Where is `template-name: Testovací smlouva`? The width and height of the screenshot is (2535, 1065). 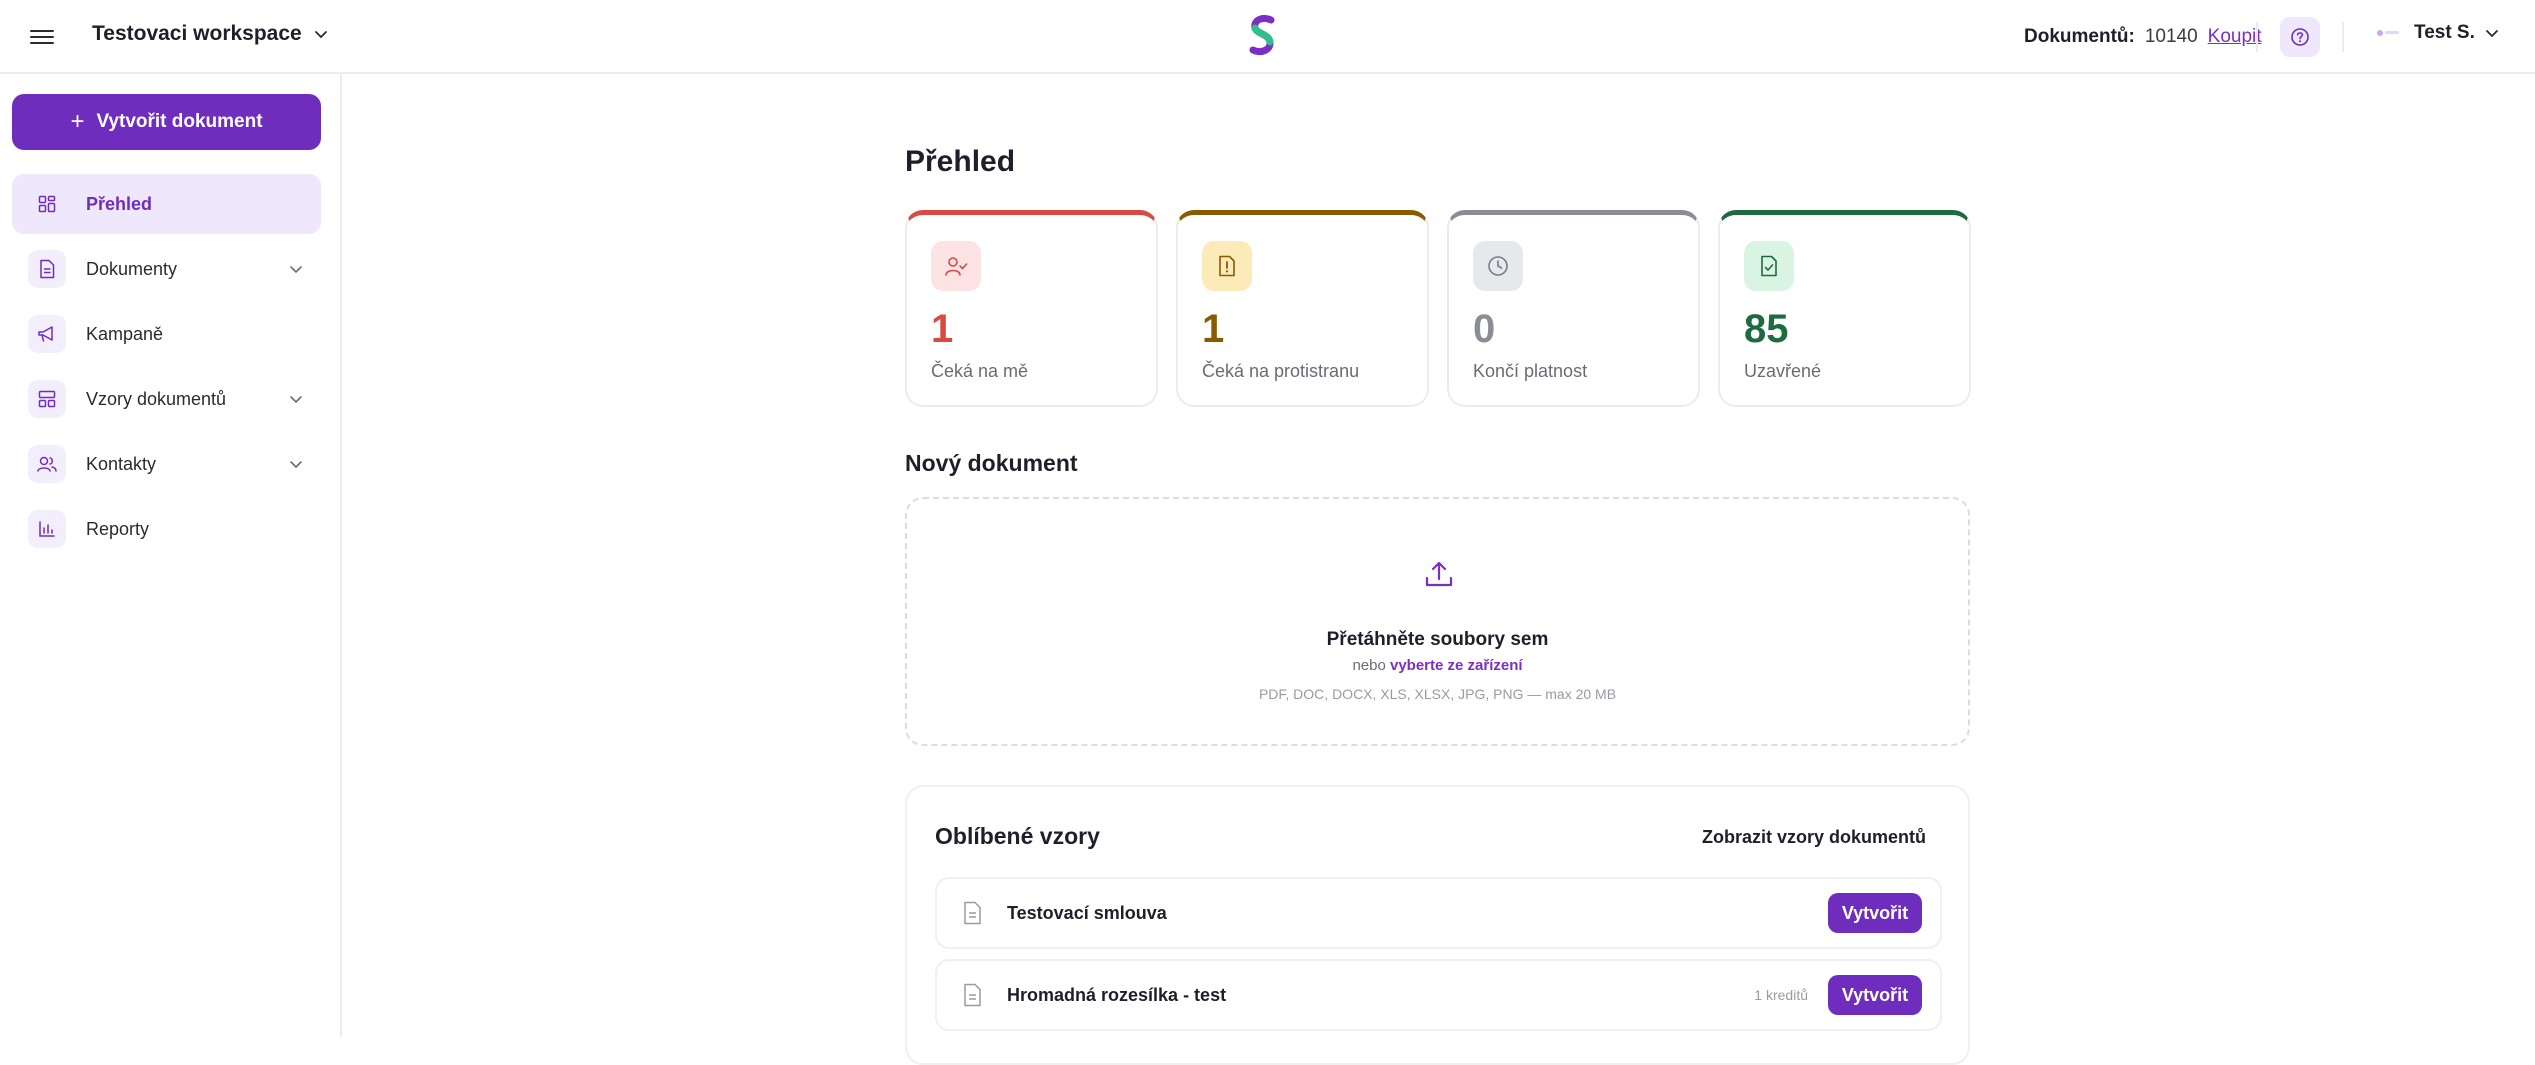 template-name: Testovací smlouva is located at coordinates (1087, 912).